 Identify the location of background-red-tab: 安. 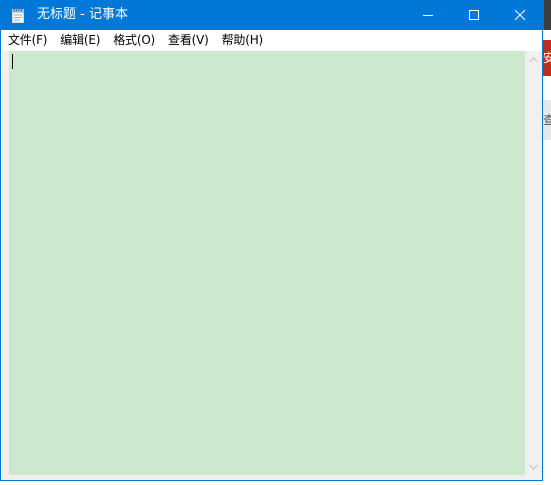
(547, 58).